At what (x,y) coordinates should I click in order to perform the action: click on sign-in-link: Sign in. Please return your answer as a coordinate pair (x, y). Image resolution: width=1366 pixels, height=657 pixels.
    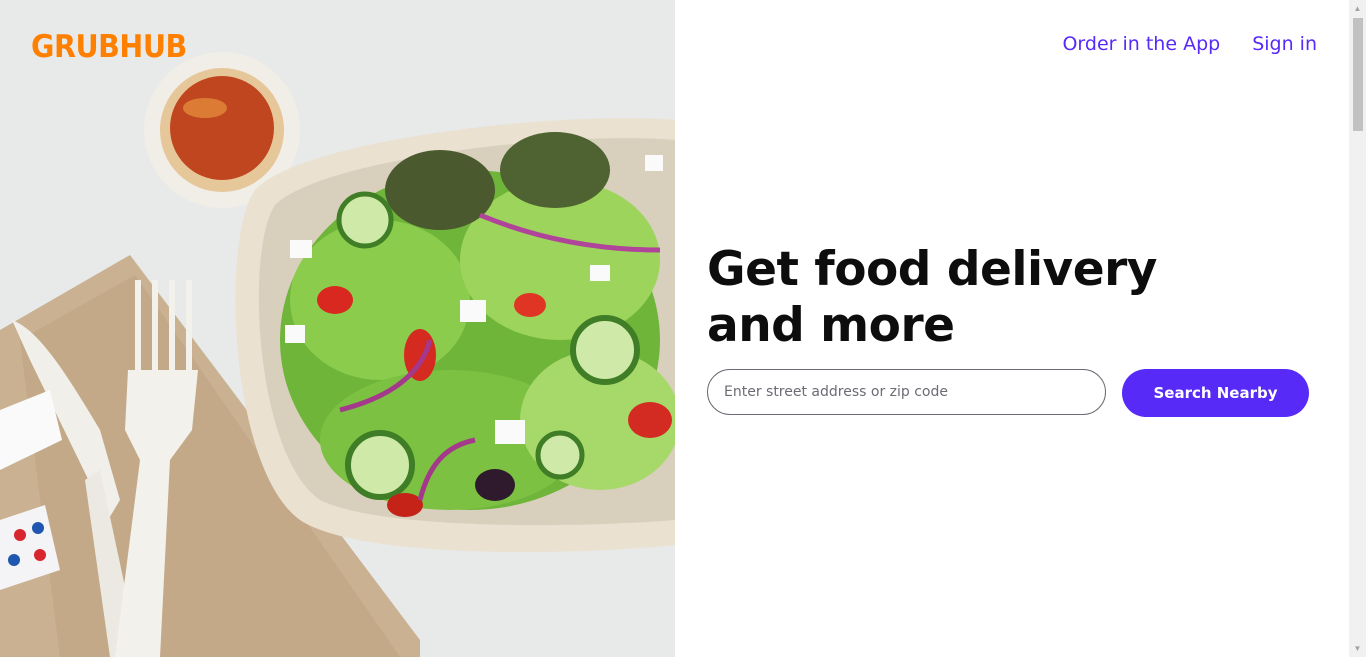
    Looking at the image, I should click on (1284, 44).